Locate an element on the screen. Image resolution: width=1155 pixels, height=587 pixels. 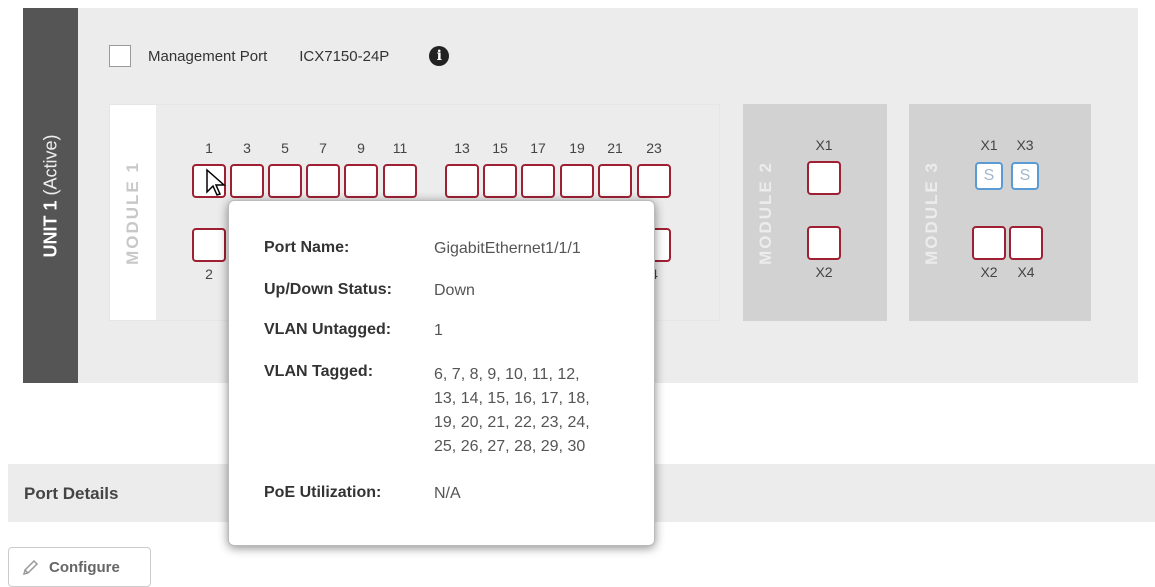
stack-port-x3: S is located at coordinates (1025, 176).